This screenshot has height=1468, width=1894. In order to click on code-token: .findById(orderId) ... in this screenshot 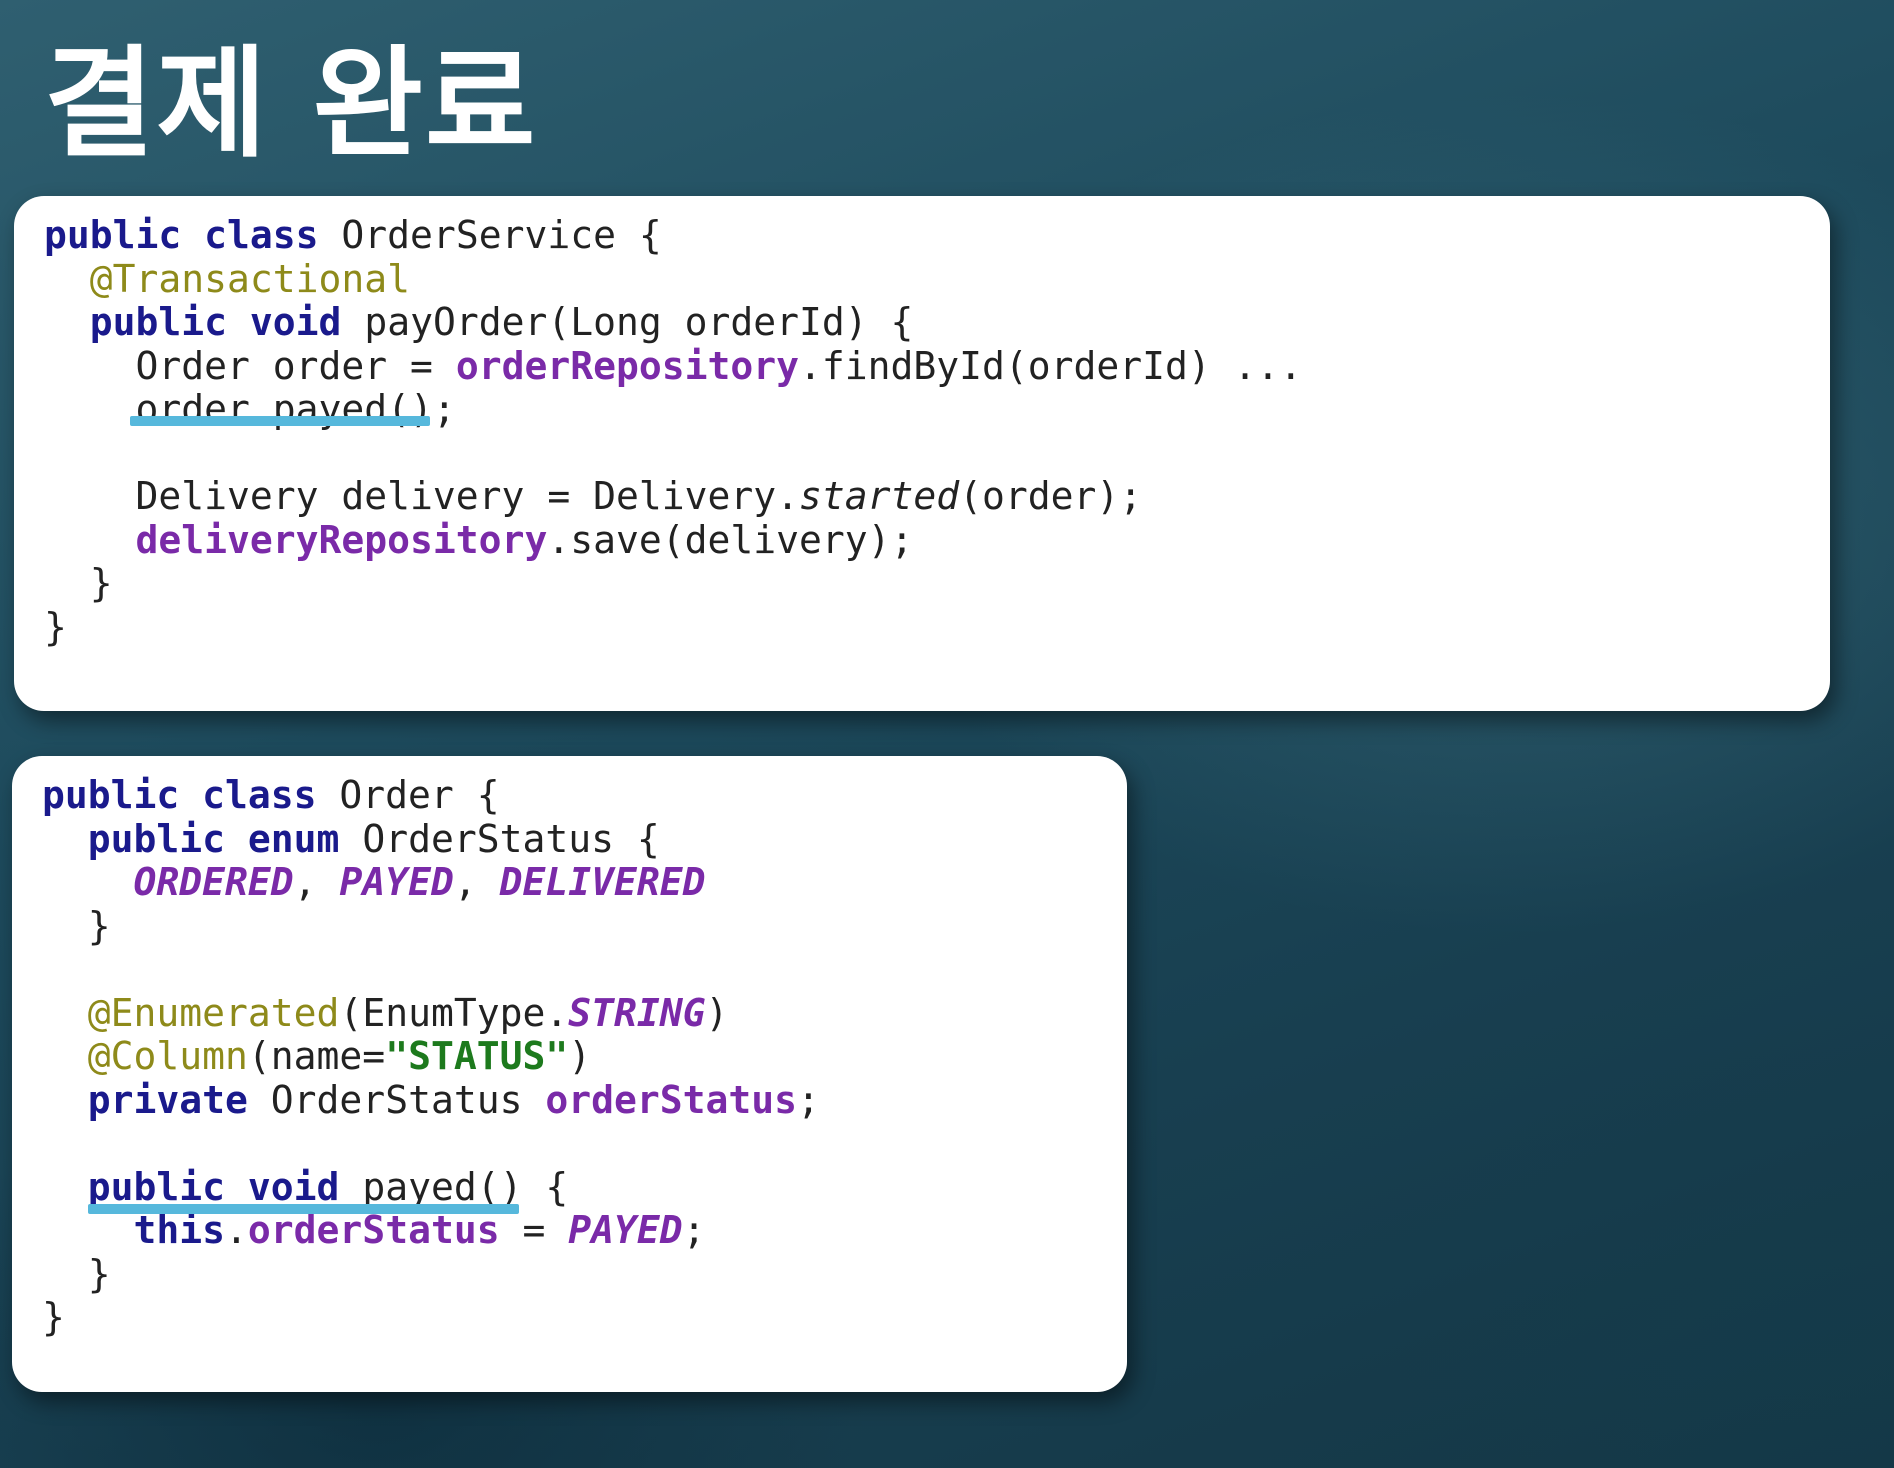, I will do `click(1050, 365)`.